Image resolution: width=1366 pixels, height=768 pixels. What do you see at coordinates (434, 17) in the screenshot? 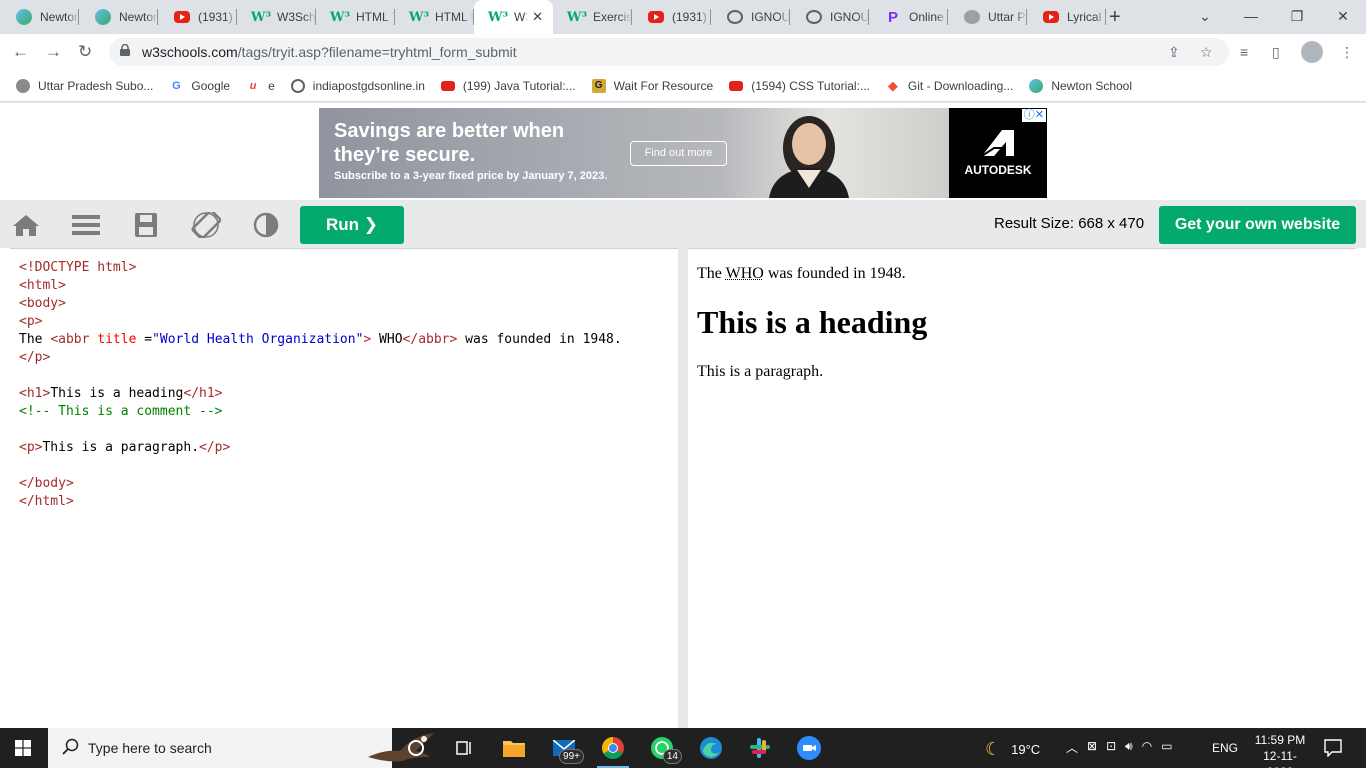
I see `tab-5: W³ HTML forms` at bounding box center [434, 17].